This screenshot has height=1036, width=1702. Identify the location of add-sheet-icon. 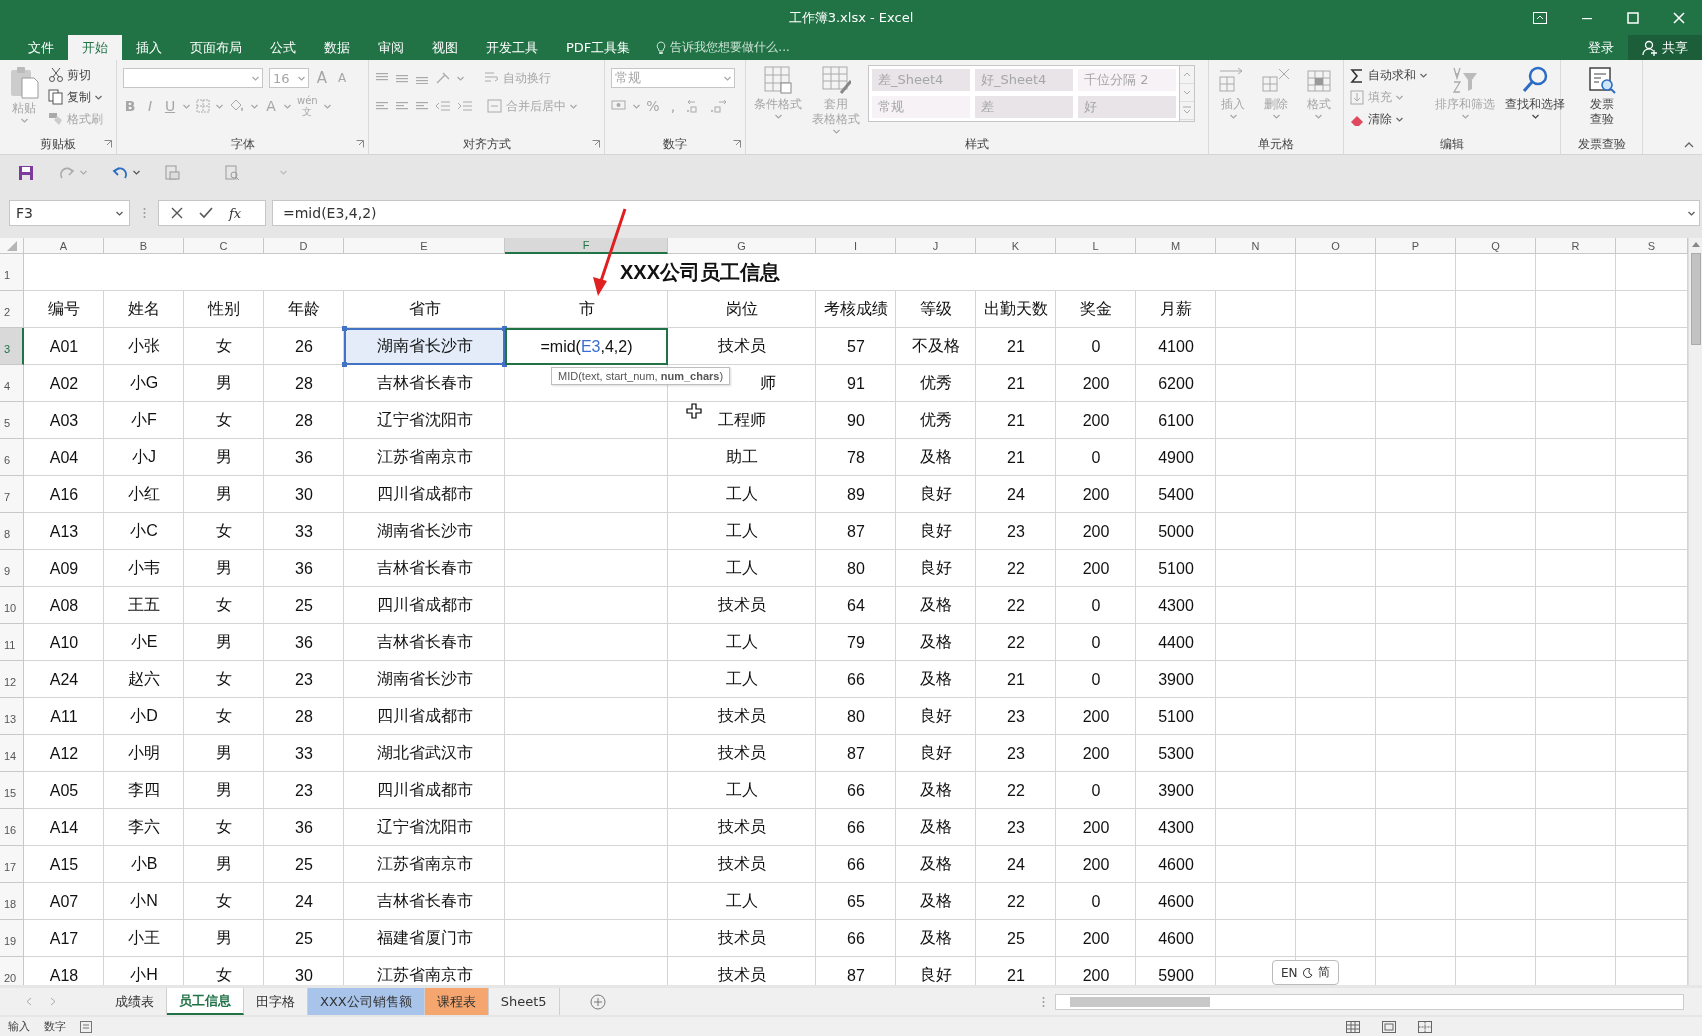
(597, 1001).